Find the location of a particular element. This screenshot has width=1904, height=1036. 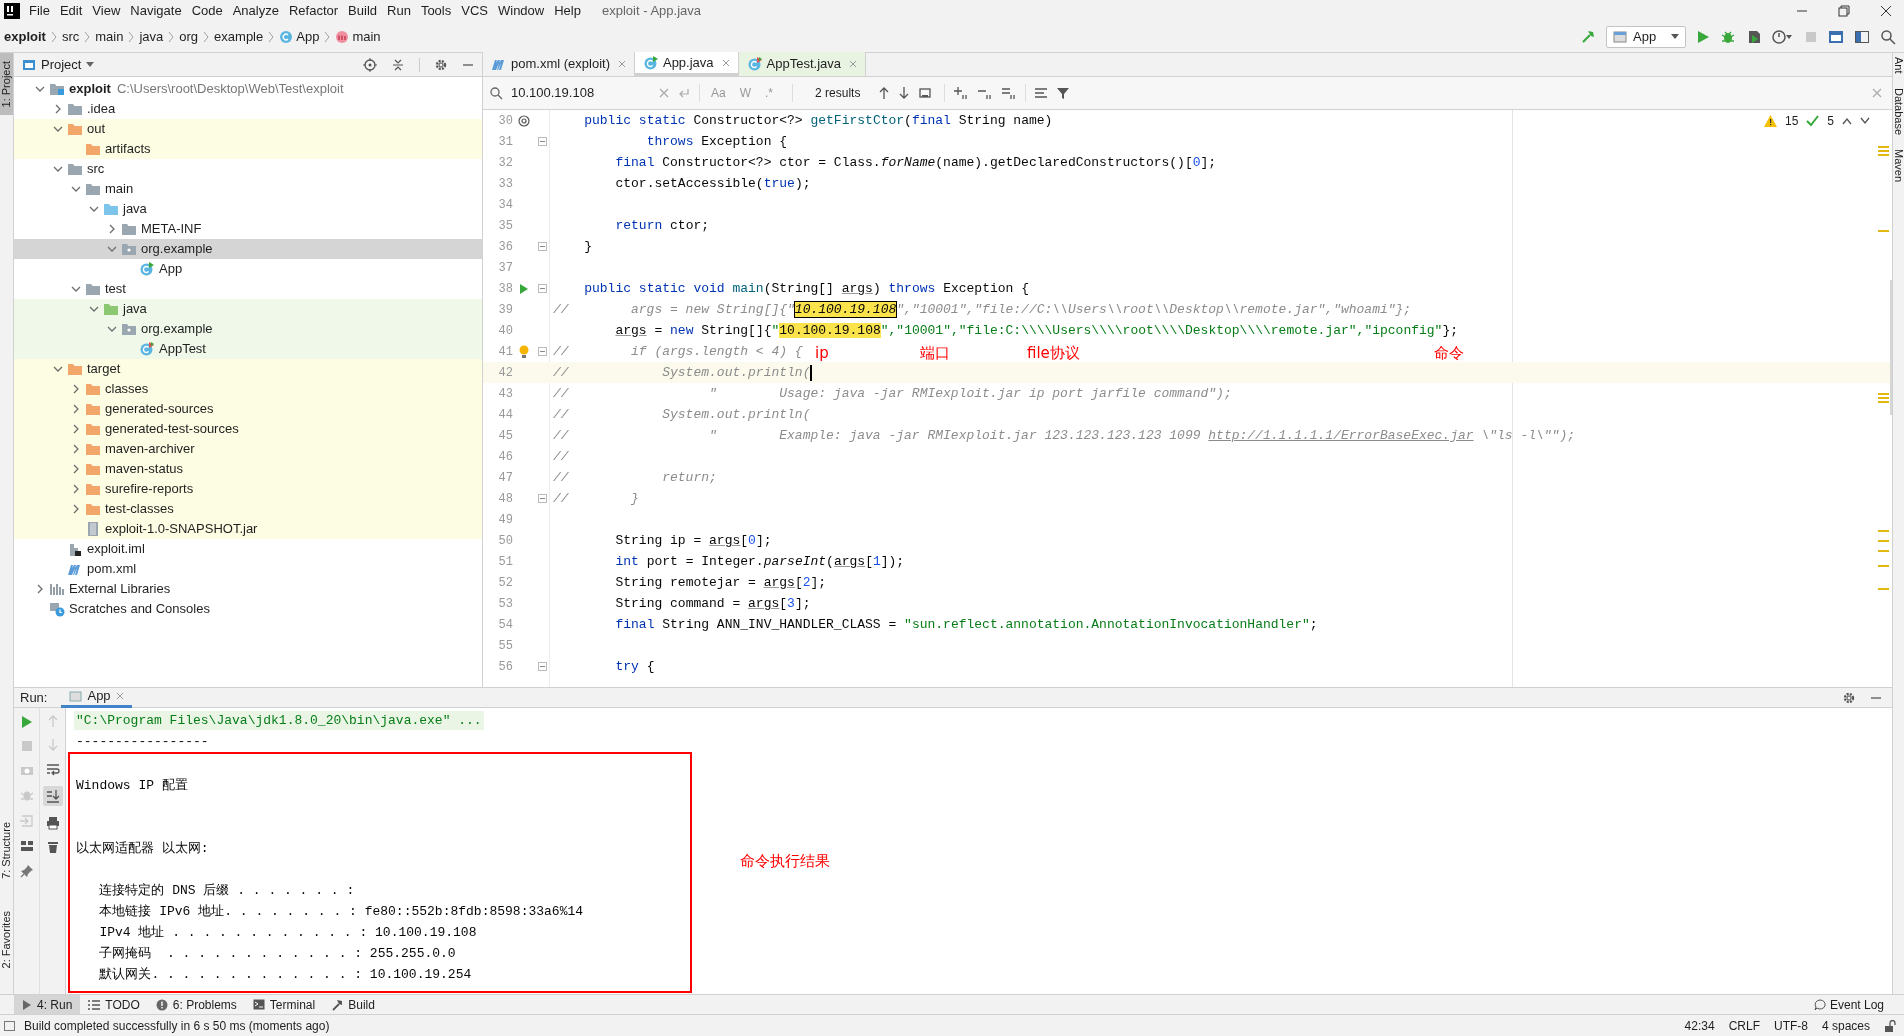

menu-item: Edit is located at coordinates (71, 11).